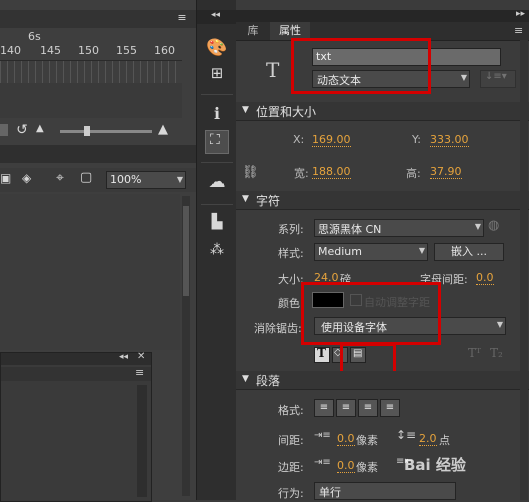 The image size is (529, 502). What do you see at coordinates (371, 252) in the screenshot?
I see `font-style-select: Medium ▼` at bounding box center [371, 252].